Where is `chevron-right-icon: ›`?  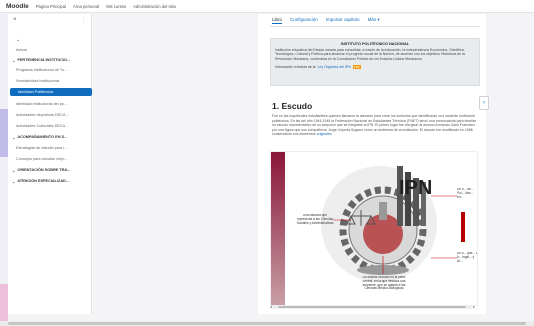 chevron-right-icon: › is located at coordinates (484, 103).